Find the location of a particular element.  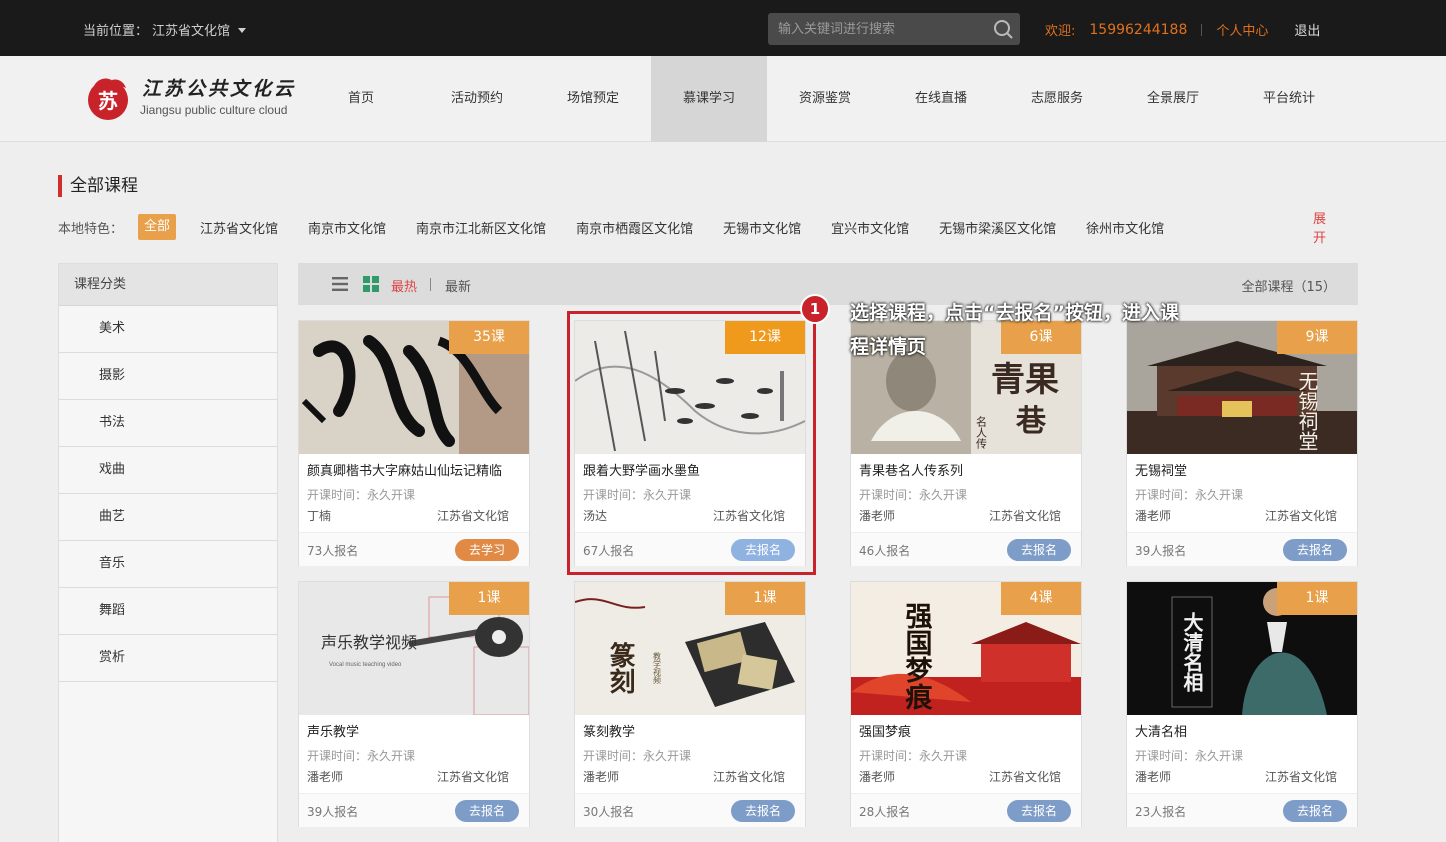

location-selector: 当前位置： 江苏省文化馆 is located at coordinates (165, 29).